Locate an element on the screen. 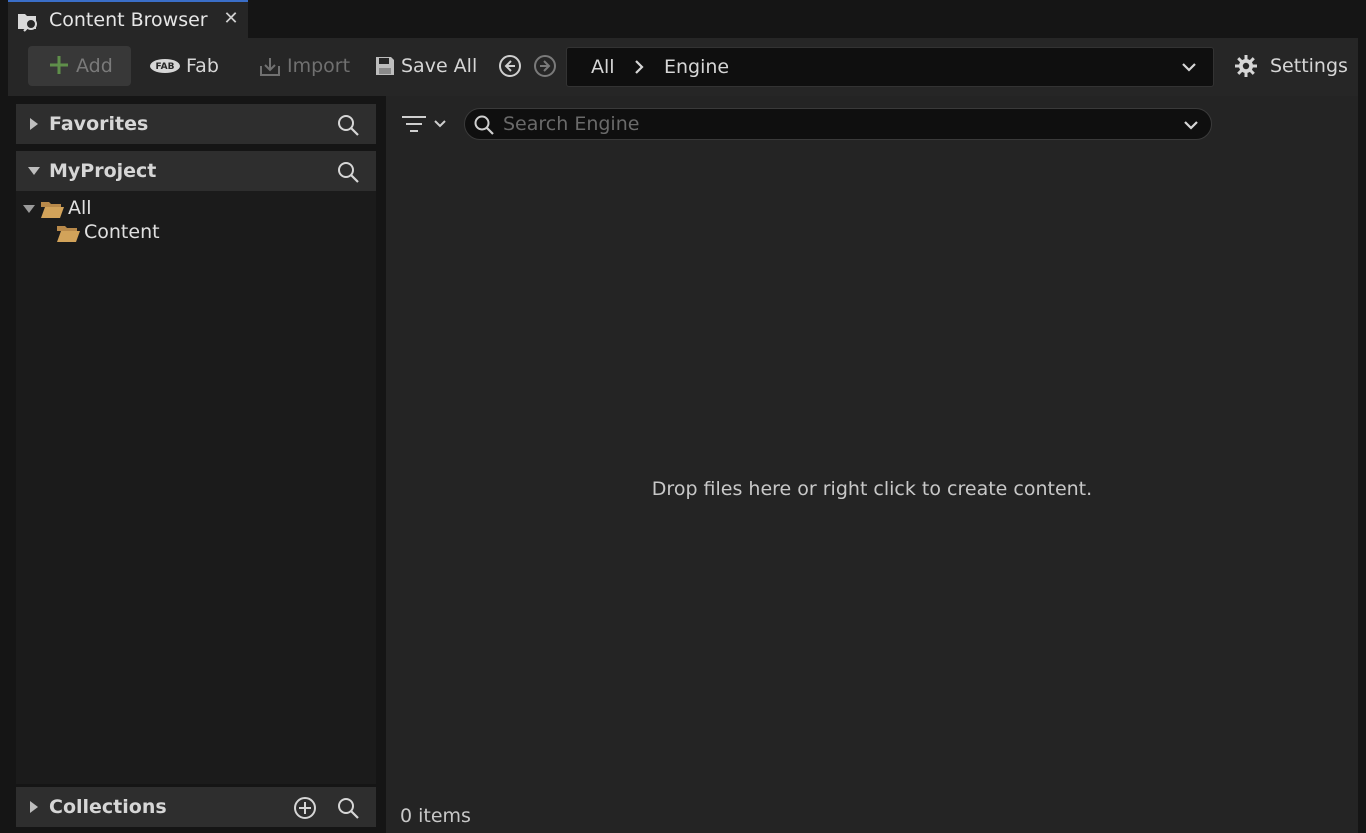  fab-logo-icon: FAB is located at coordinates (165, 66).